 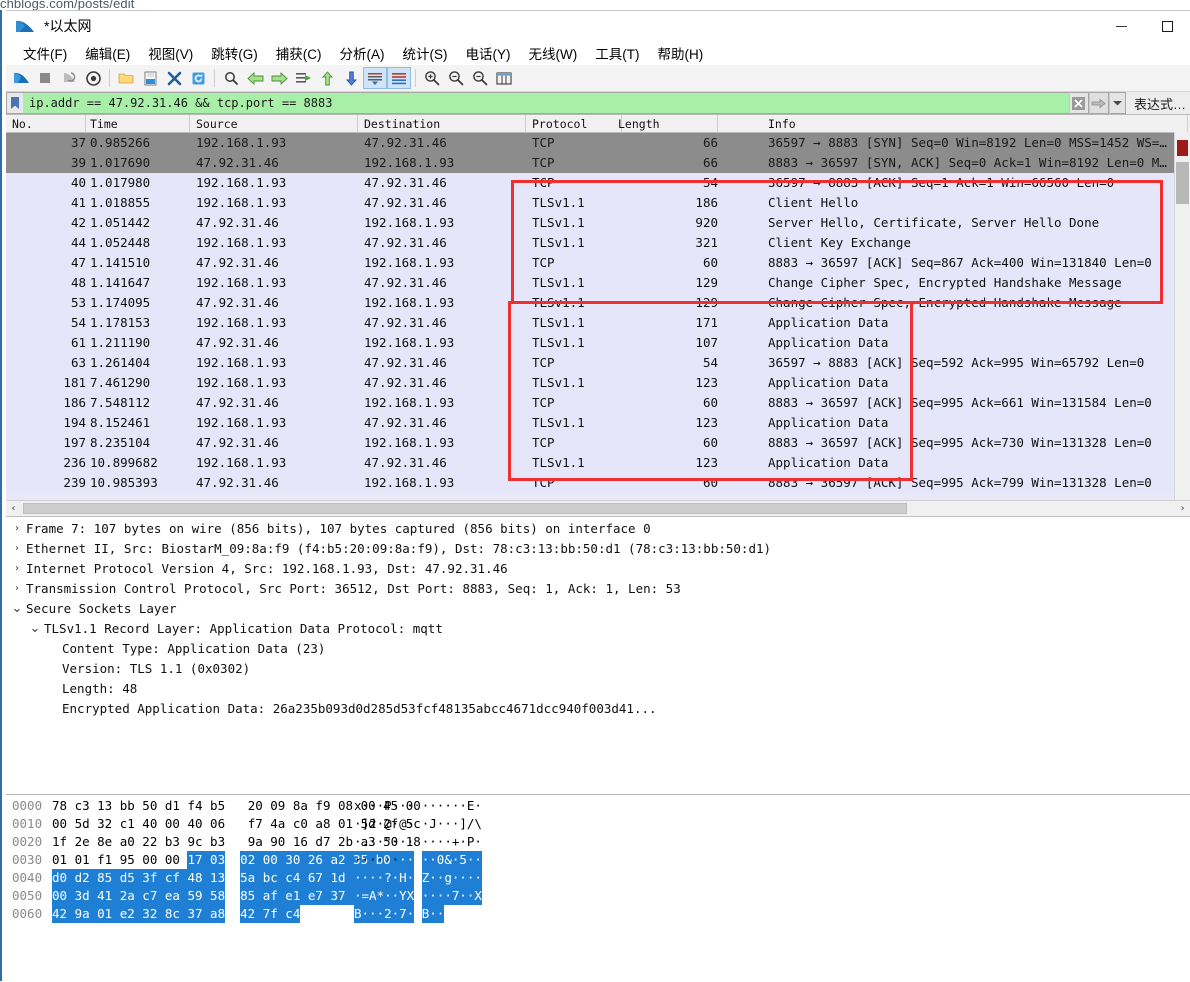 I want to click on menu-telephony: 电话(Y), so click(x=488, y=53).